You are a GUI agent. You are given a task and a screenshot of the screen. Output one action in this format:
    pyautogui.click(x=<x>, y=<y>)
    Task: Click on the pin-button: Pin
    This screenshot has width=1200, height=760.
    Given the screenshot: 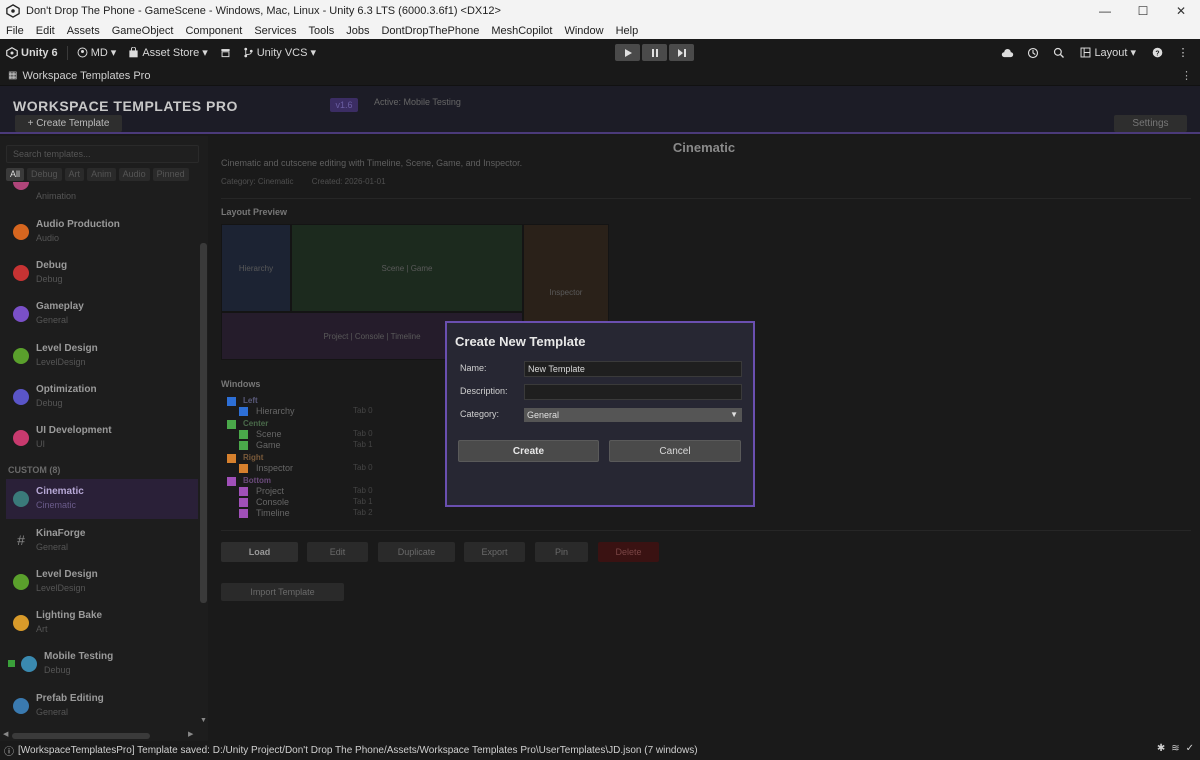 What is the action you would take?
    pyautogui.click(x=561, y=552)
    